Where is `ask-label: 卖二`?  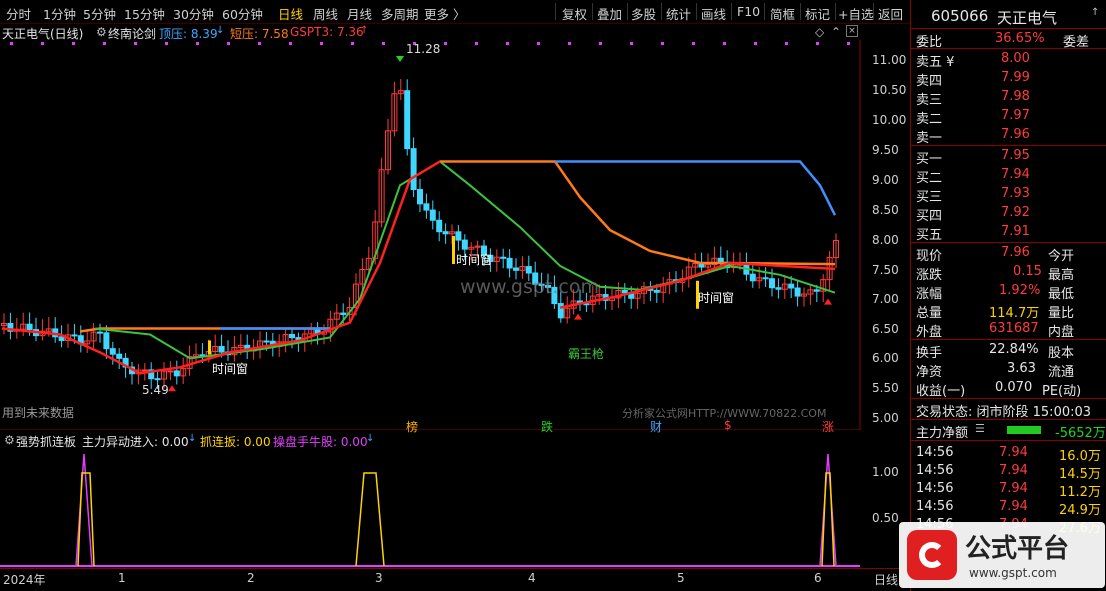 ask-label: 卖二 is located at coordinates (929, 119).